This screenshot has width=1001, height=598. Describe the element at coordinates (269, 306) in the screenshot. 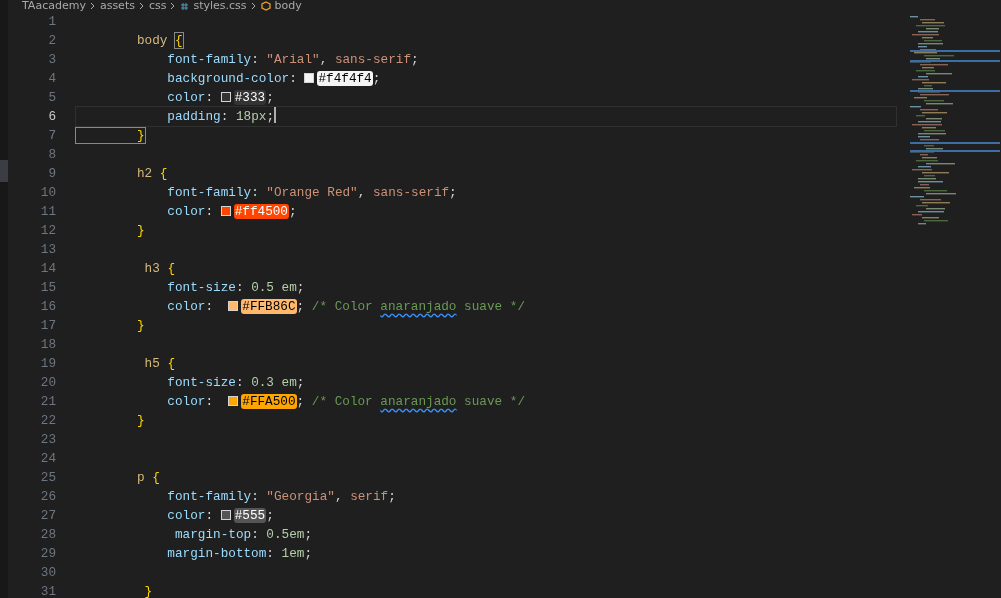

I see `color-value: #FFB86C` at that location.